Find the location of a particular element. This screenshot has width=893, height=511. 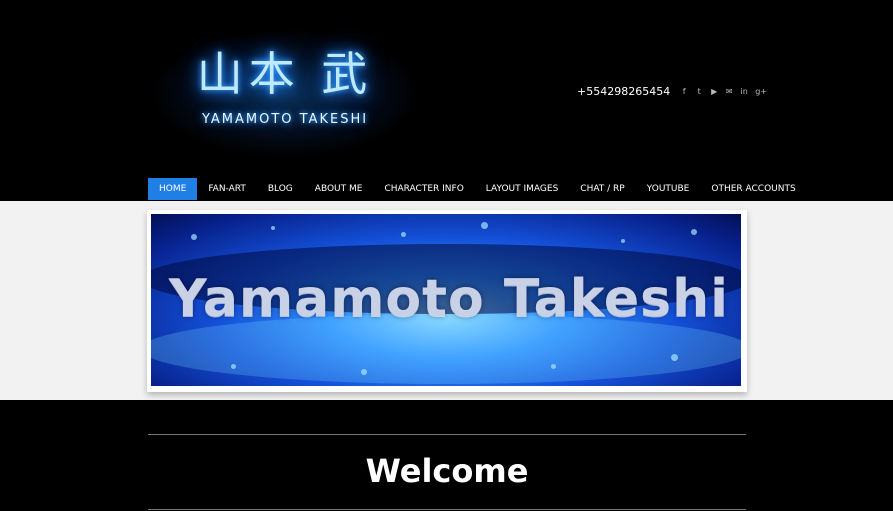

linkedin-icon: in is located at coordinates (744, 91).